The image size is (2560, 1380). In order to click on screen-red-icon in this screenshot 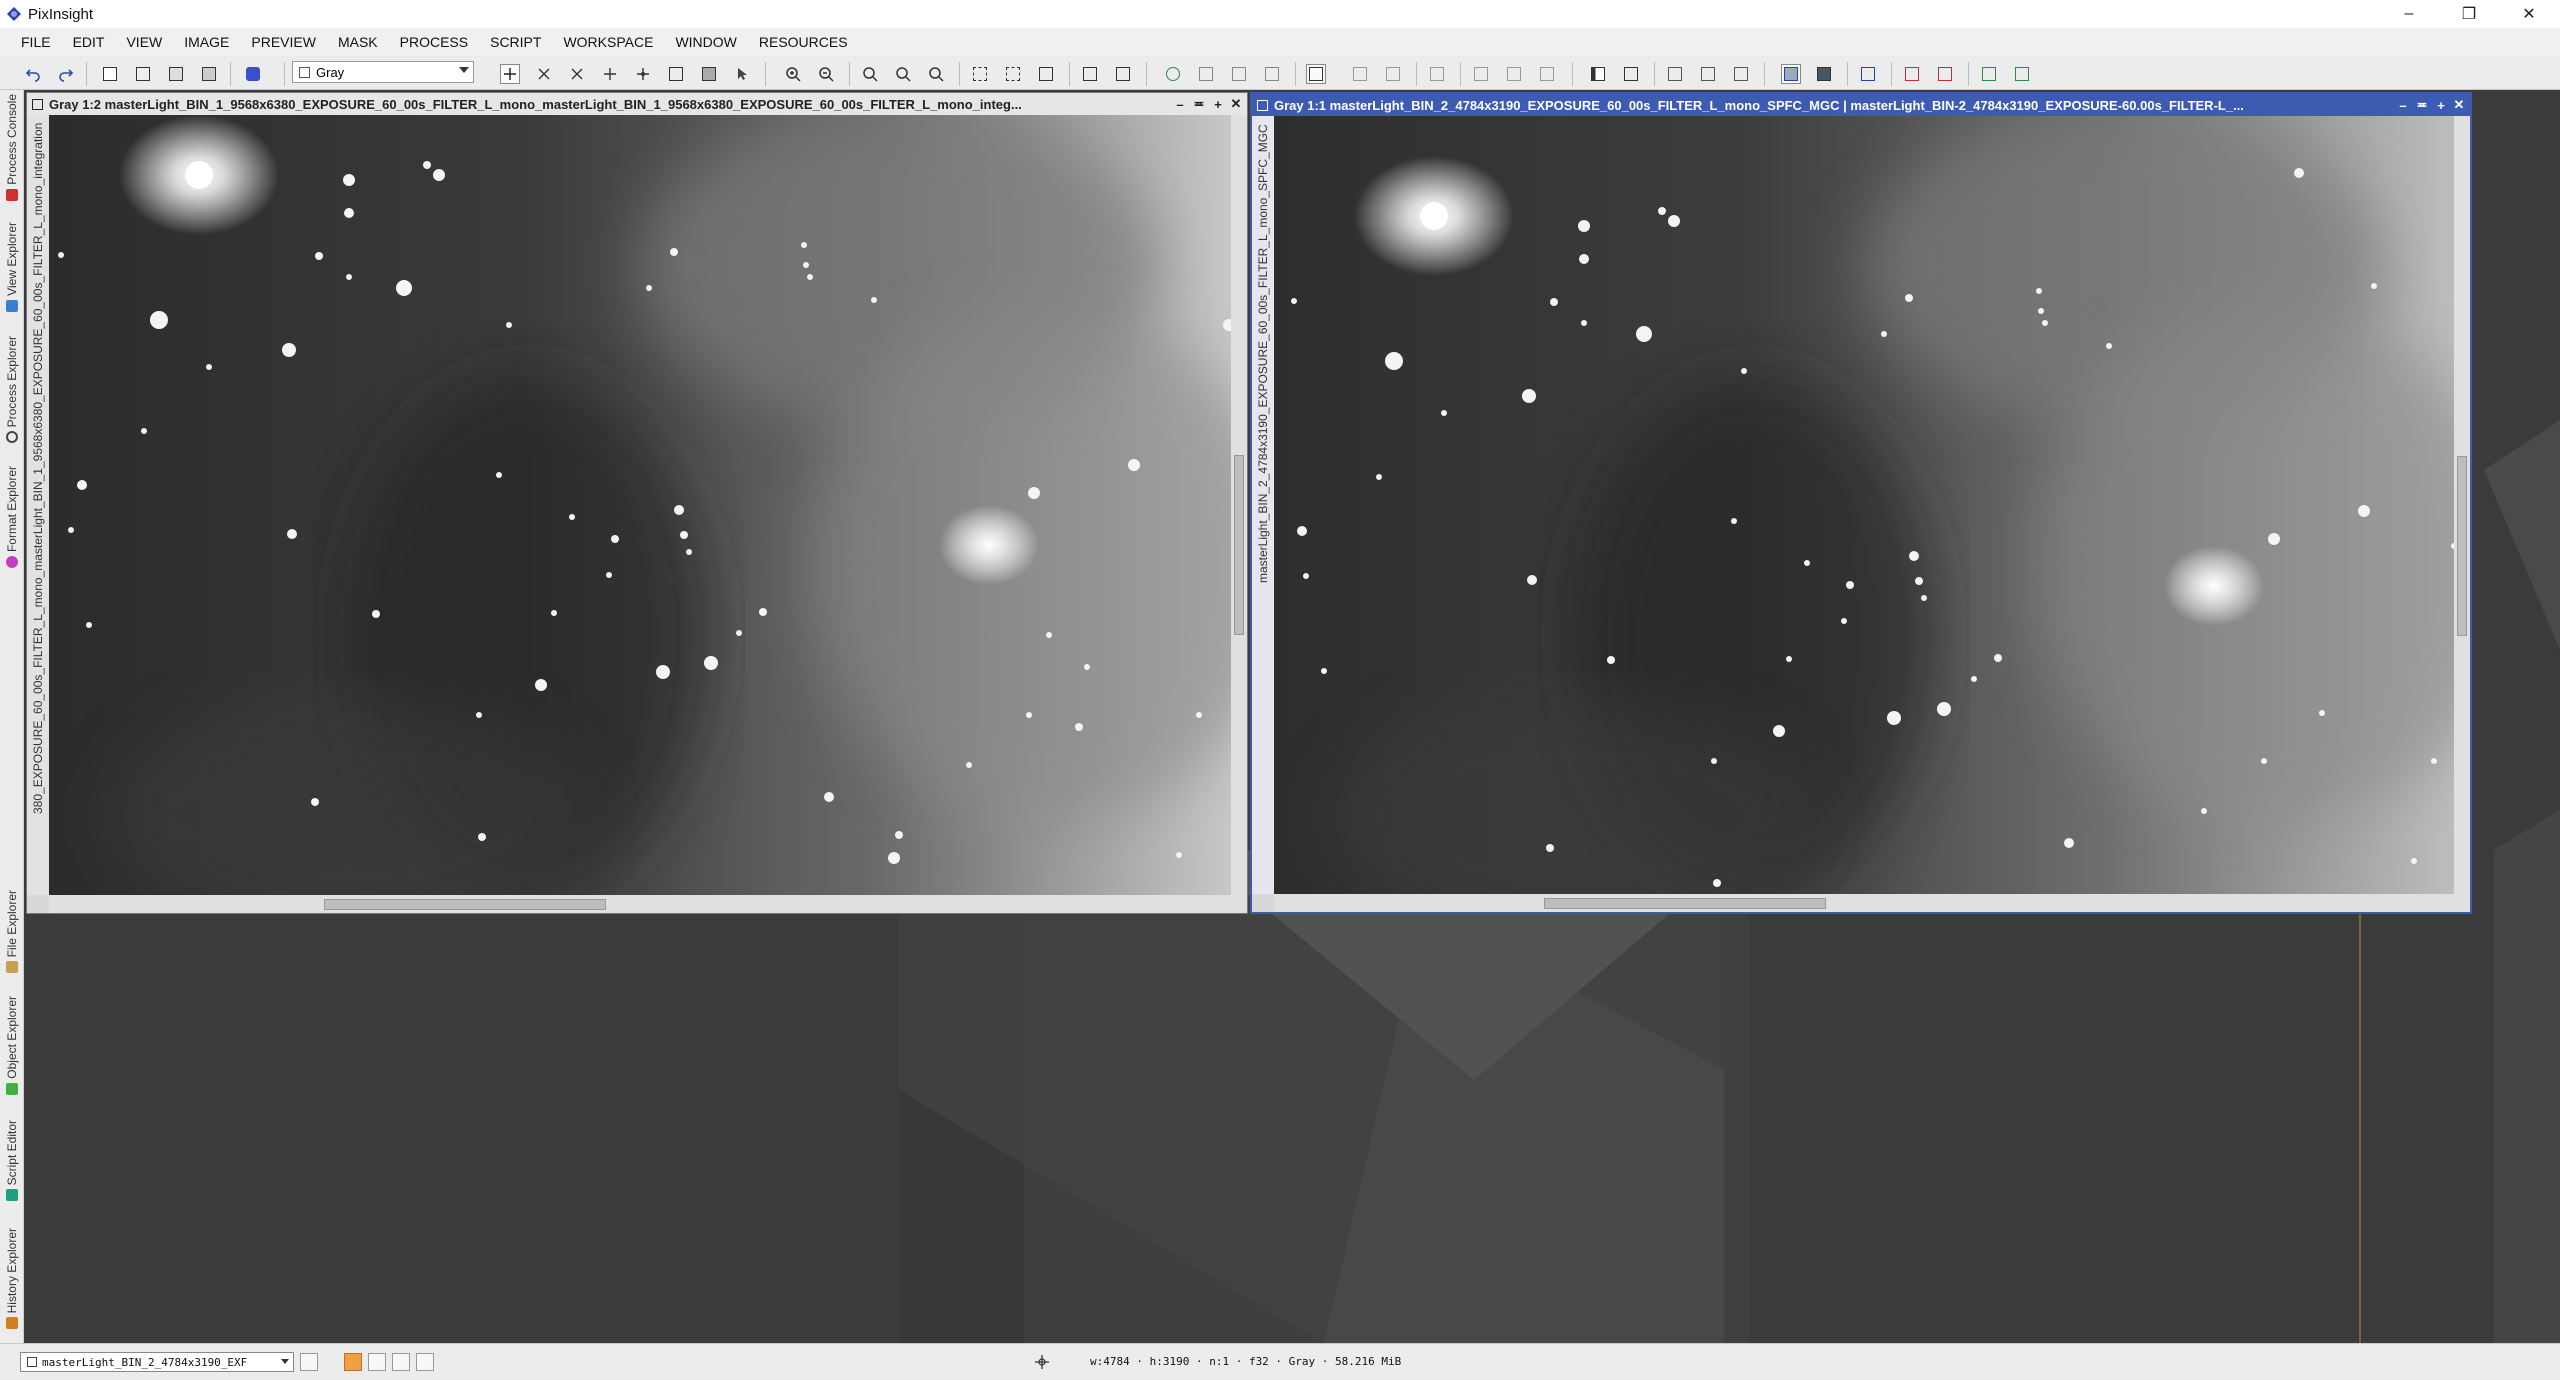, I will do `click(1912, 74)`.